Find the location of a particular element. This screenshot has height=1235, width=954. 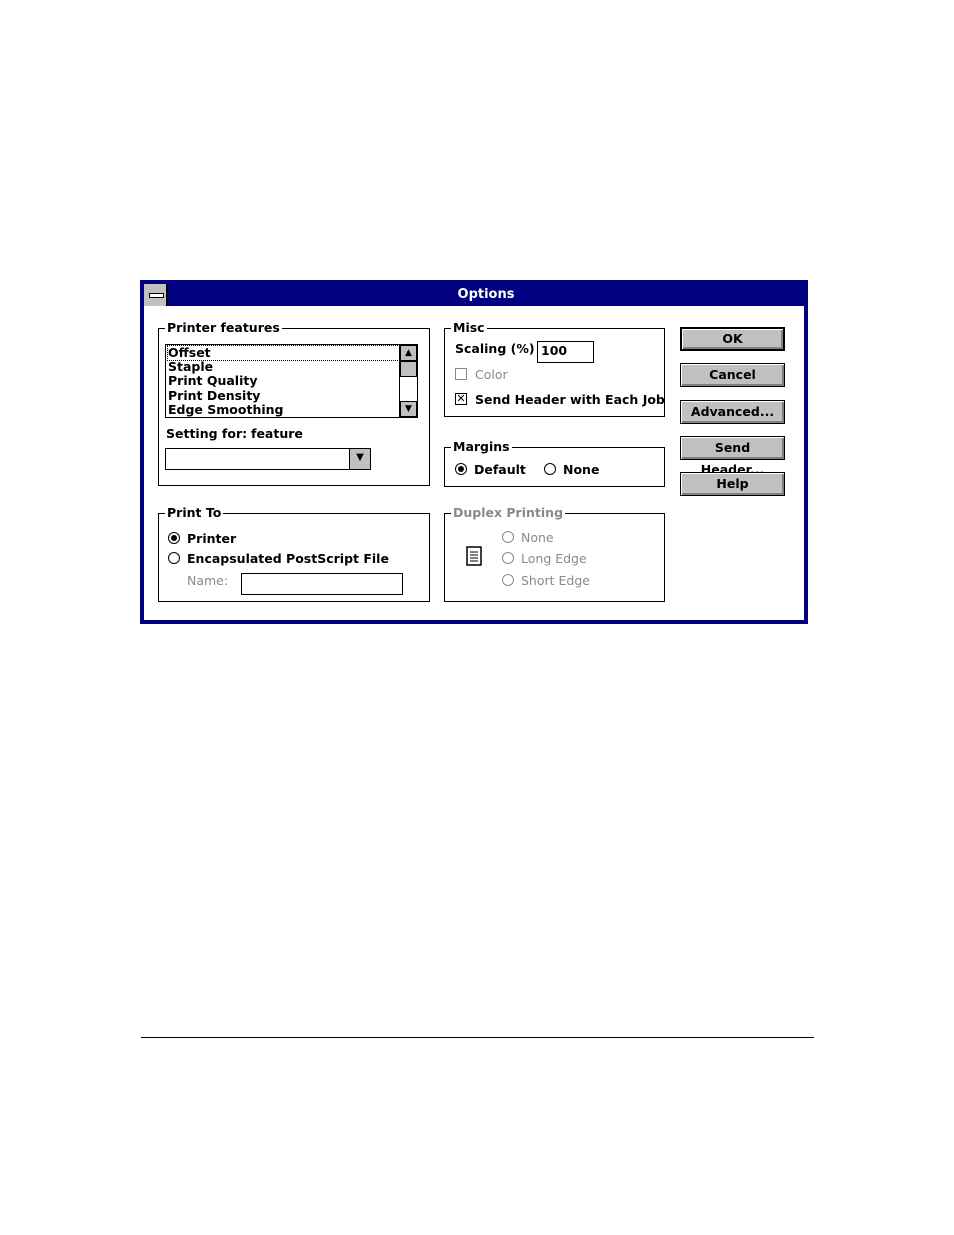

dialog-title: Options is located at coordinates (486, 294).